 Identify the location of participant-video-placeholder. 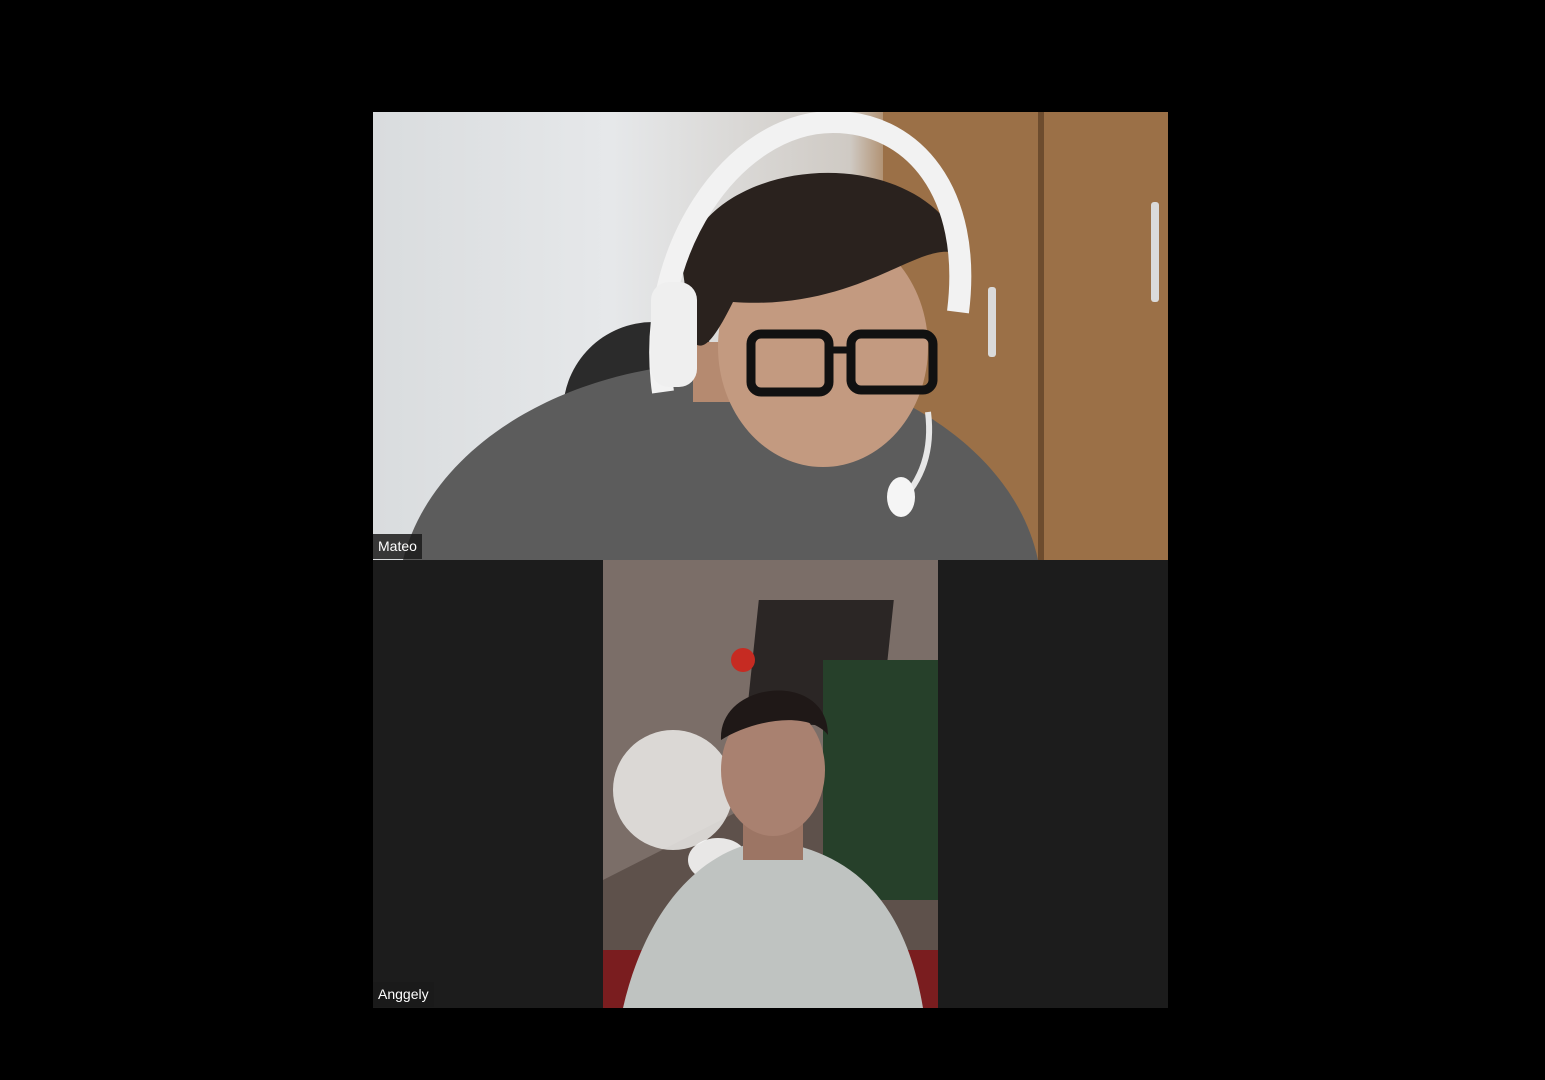
(770, 784).